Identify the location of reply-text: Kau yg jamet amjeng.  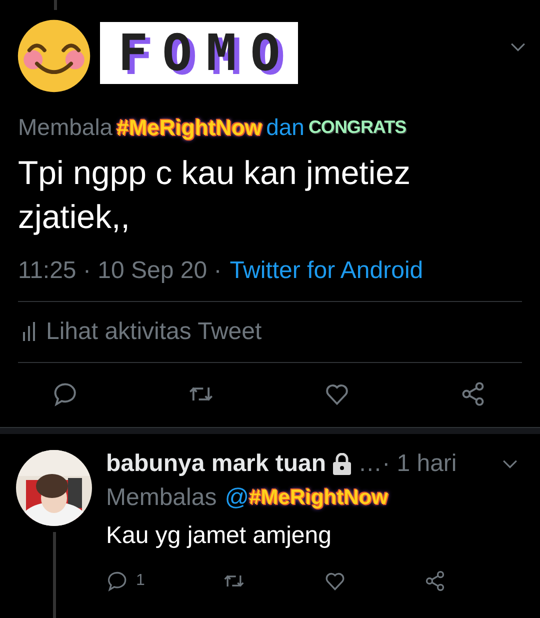
(219, 536).